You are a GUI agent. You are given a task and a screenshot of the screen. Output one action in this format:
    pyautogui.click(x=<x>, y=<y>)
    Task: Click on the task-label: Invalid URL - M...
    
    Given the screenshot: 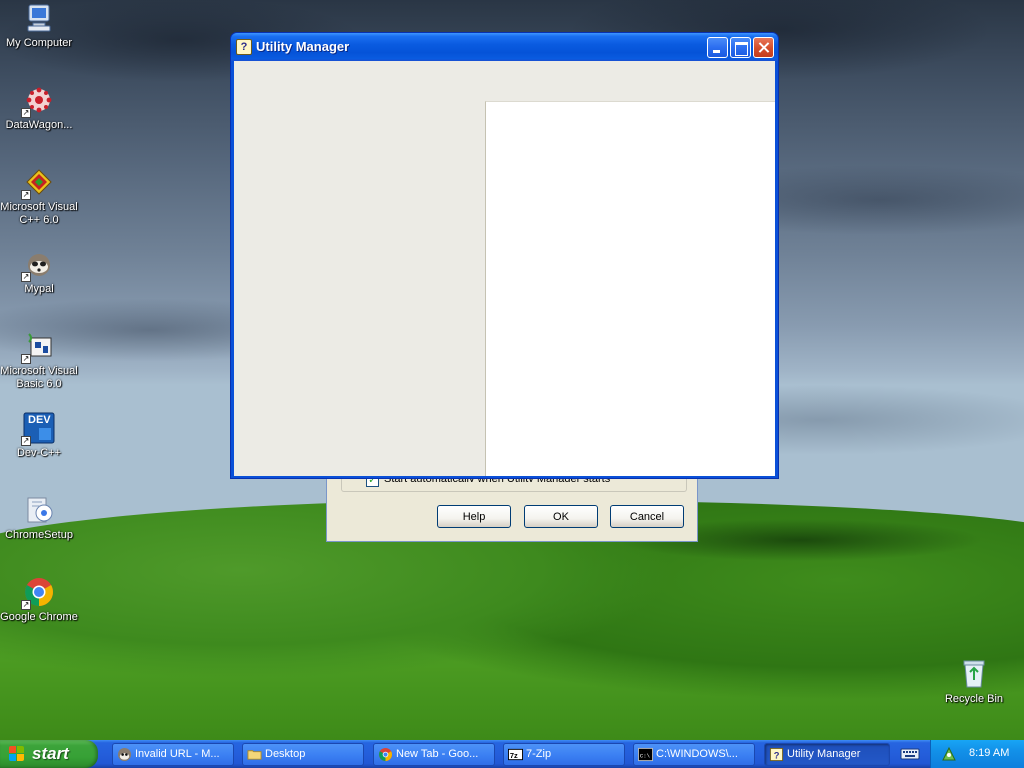 What is the action you would take?
    pyautogui.click(x=177, y=754)
    